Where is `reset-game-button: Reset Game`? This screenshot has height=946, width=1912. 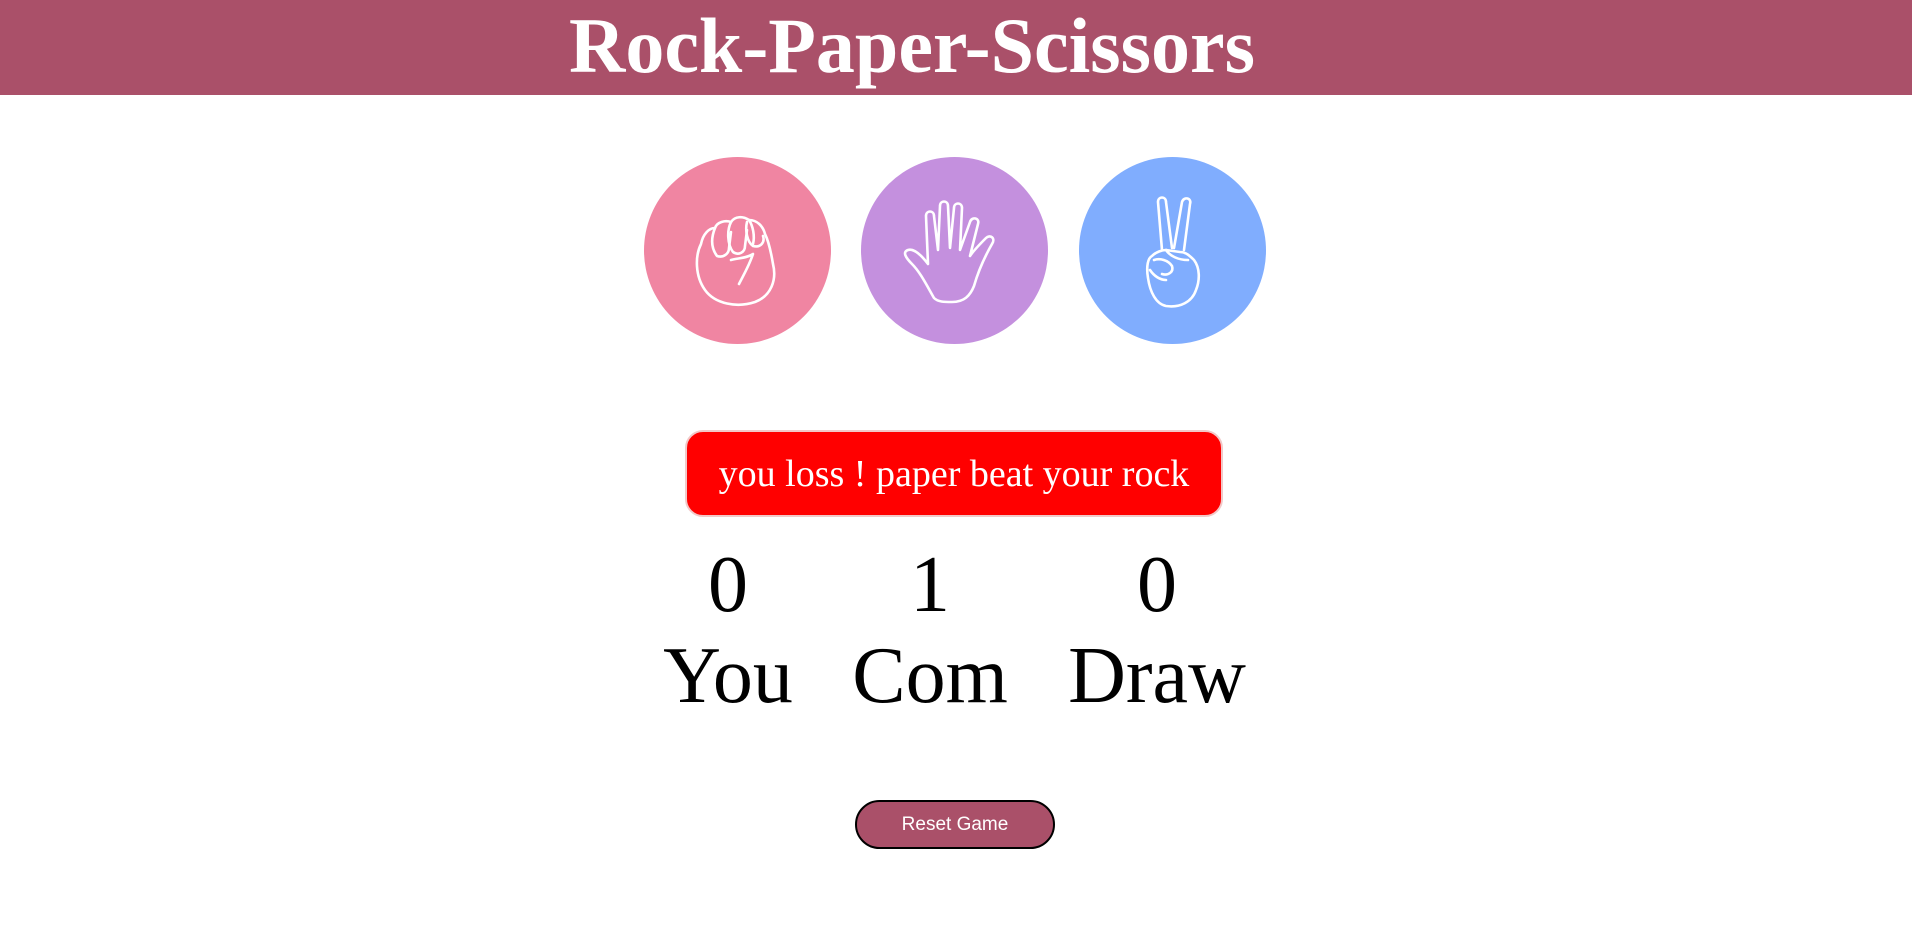
reset-game-button: Reset Game is located at coordinates (955, 824).